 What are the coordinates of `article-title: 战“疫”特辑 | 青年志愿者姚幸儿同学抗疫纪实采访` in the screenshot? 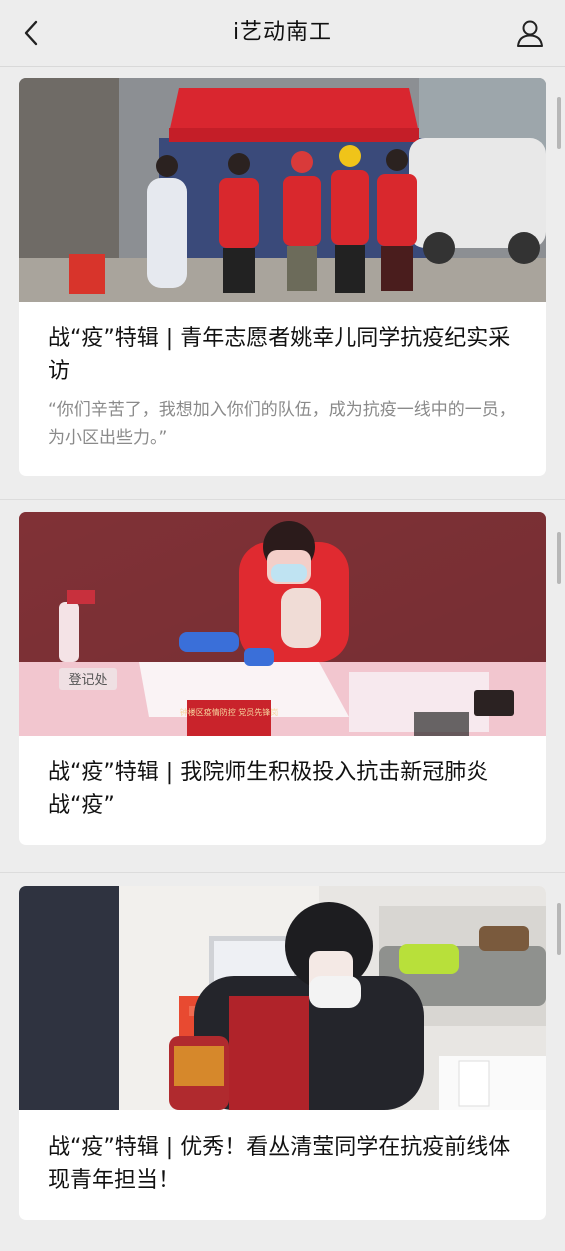 It's located at (285, 355).